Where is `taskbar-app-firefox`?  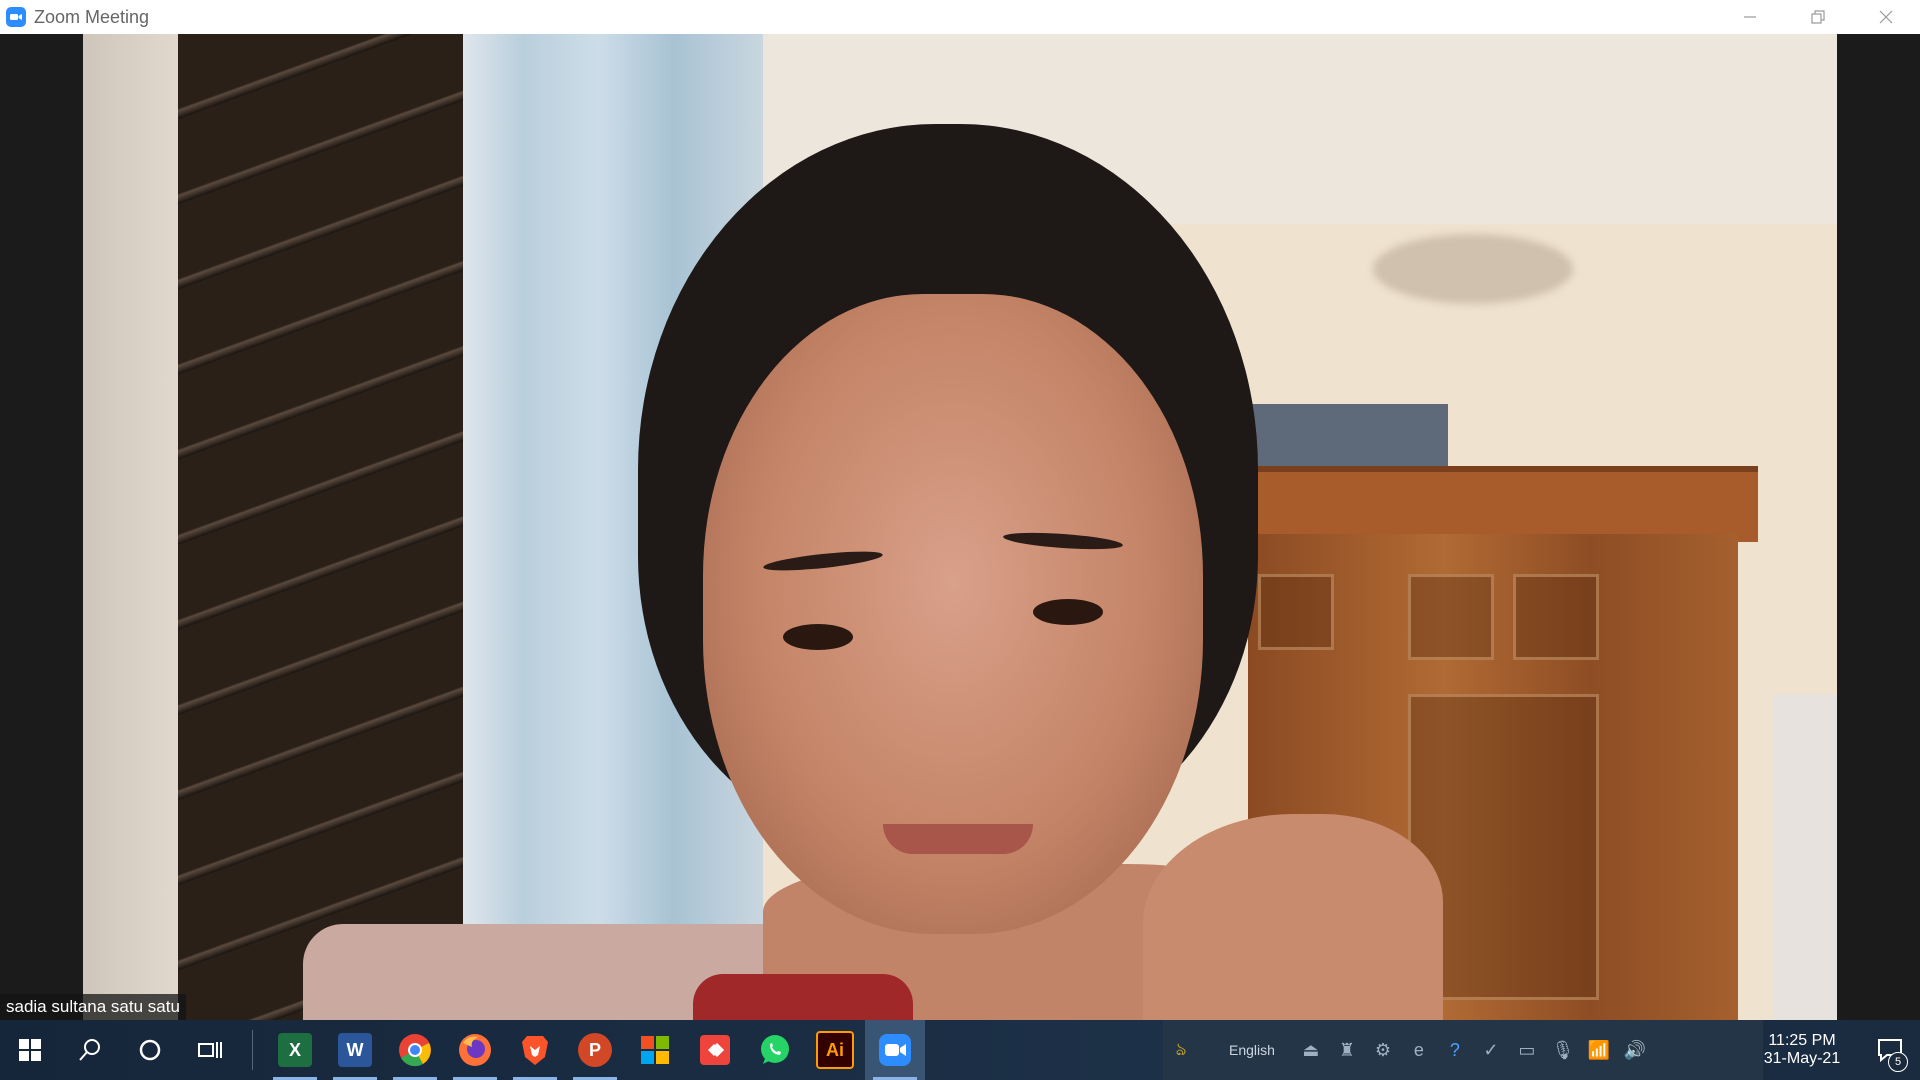
taskbar-app-firefox is located at coordinates (475, 1050).